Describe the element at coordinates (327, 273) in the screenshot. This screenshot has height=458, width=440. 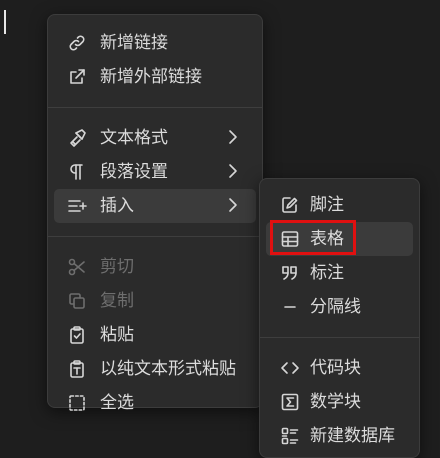
I see `submenu-item-label: 标注` at that location.